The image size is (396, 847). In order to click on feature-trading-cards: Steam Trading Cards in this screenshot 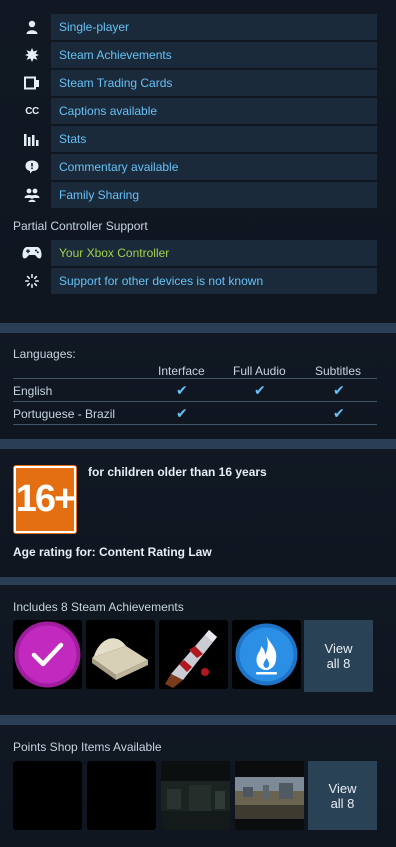, I will do `click(195, 83)`.